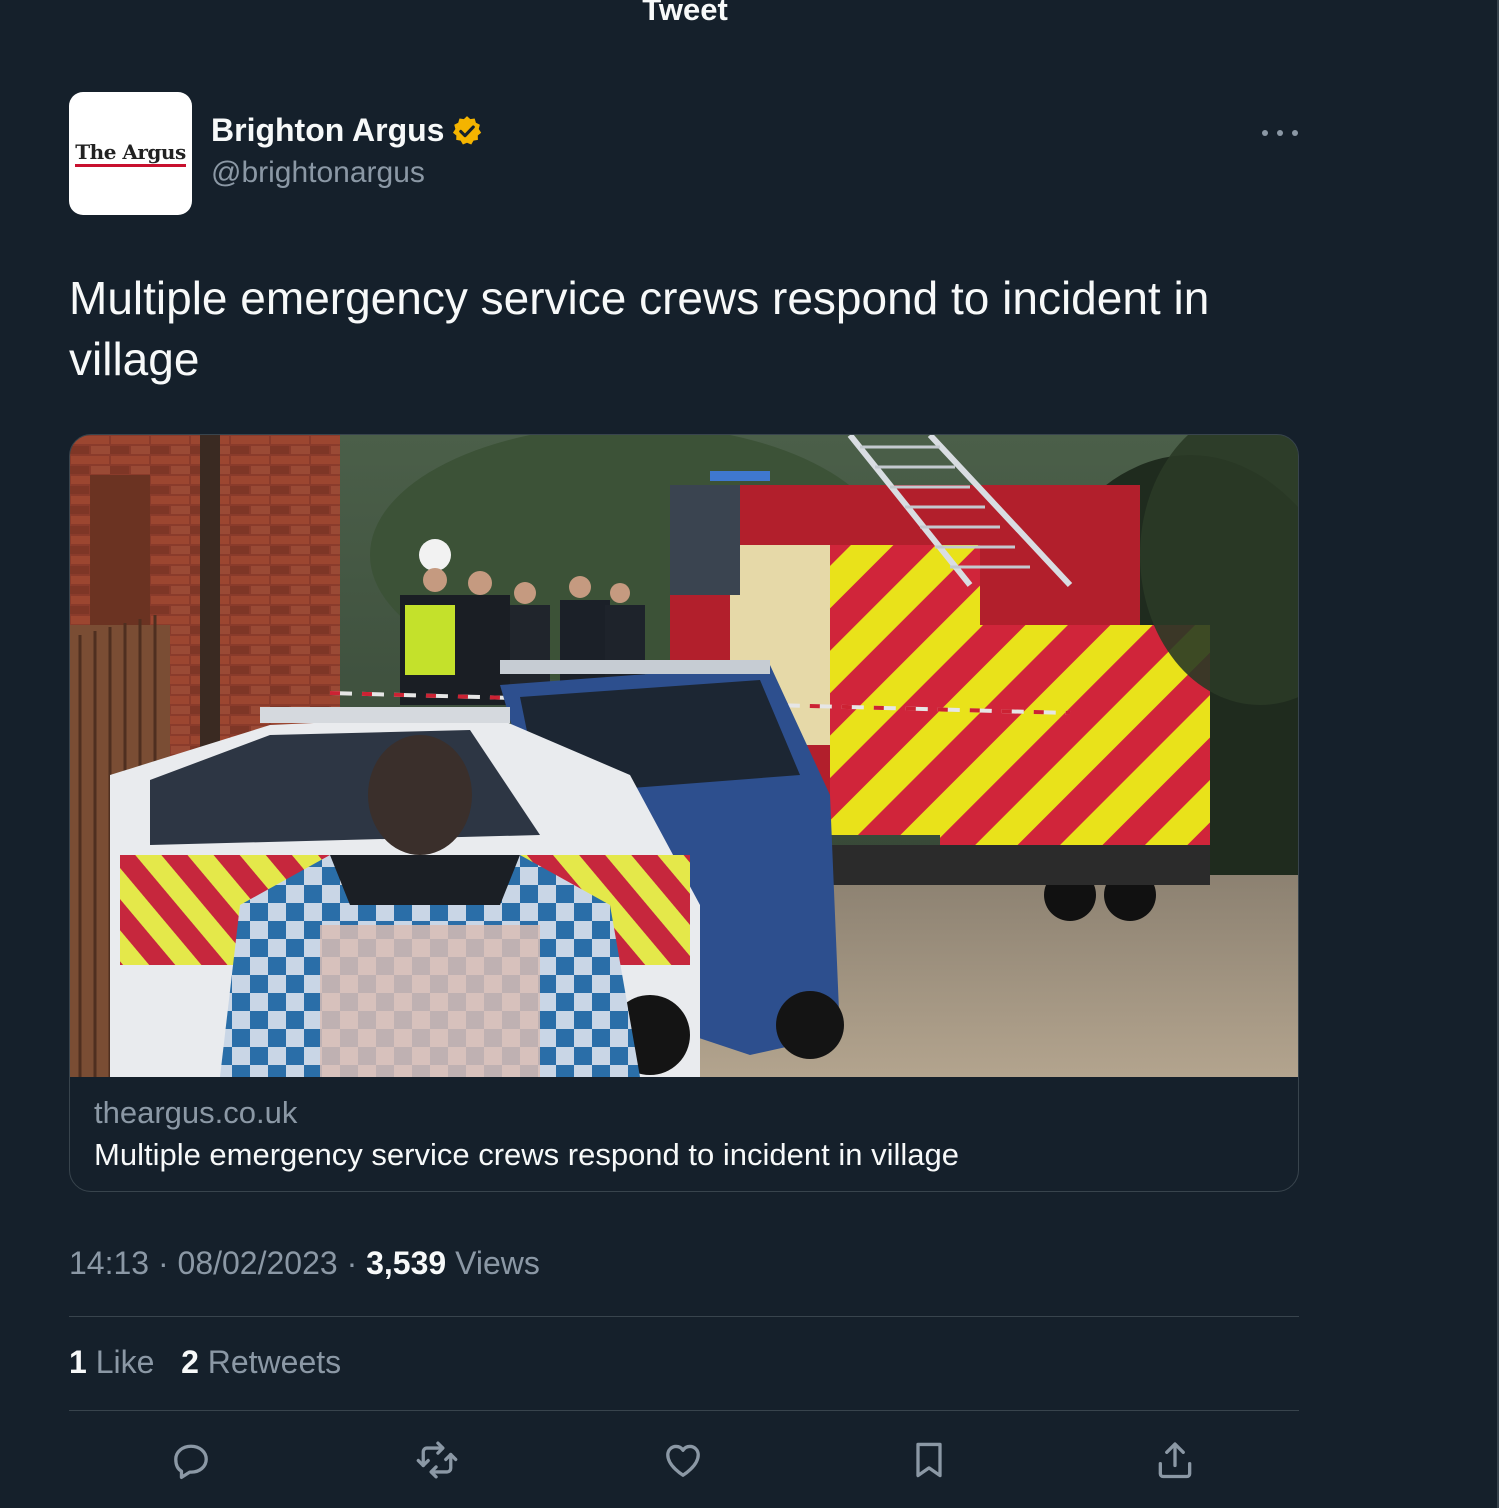  I want to click on retweet-button, so click(437, 1460).